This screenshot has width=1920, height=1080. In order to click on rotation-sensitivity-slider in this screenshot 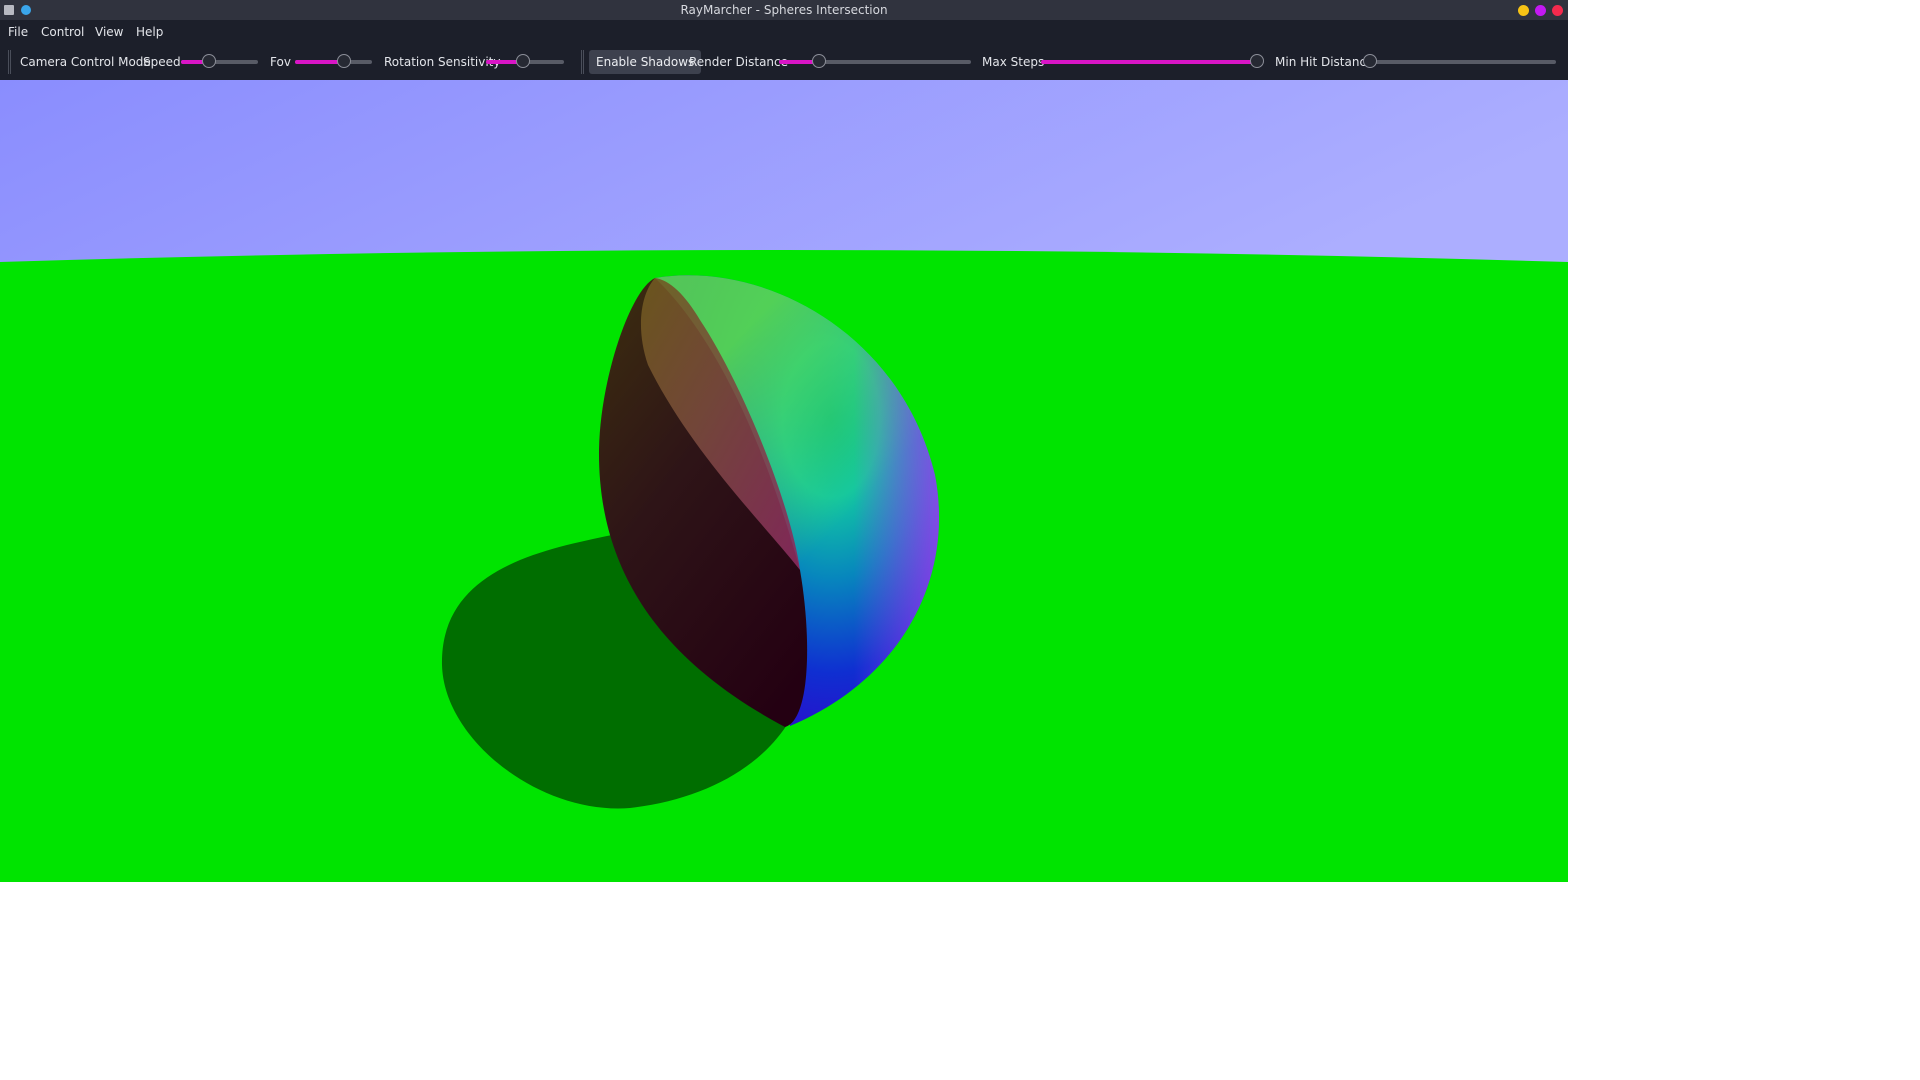, I will do `click(525, 61)`.